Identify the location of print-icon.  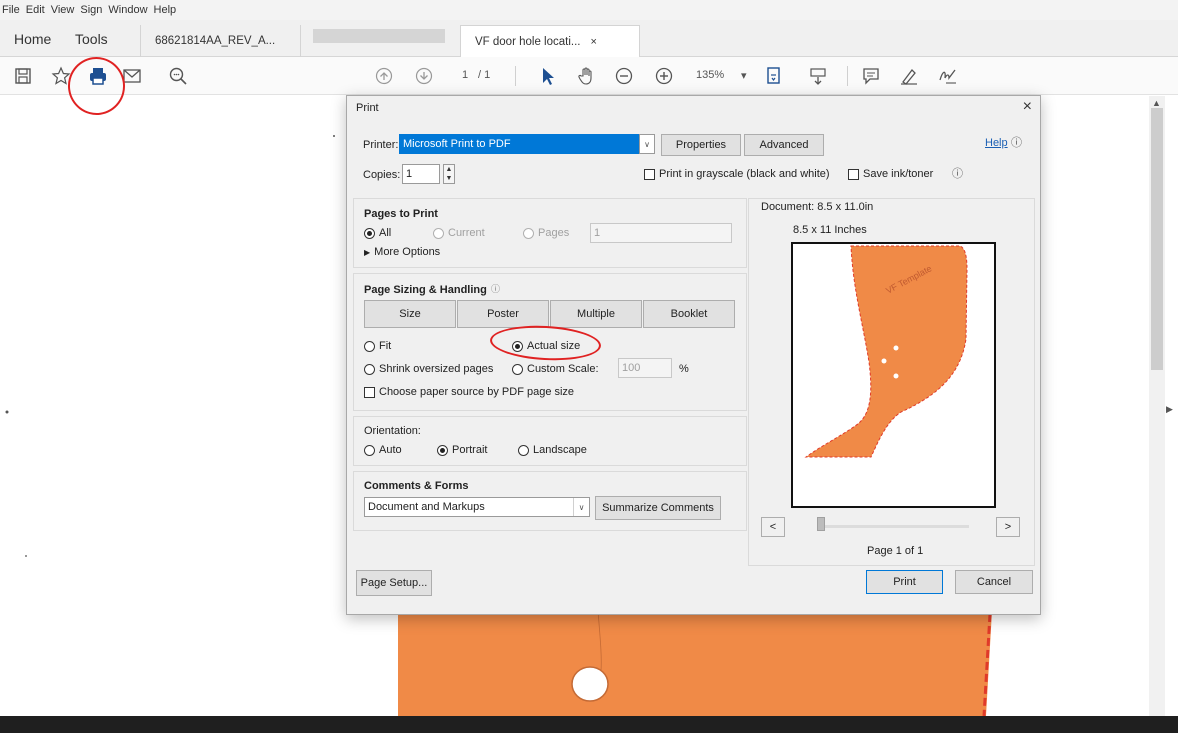
(98, 76).